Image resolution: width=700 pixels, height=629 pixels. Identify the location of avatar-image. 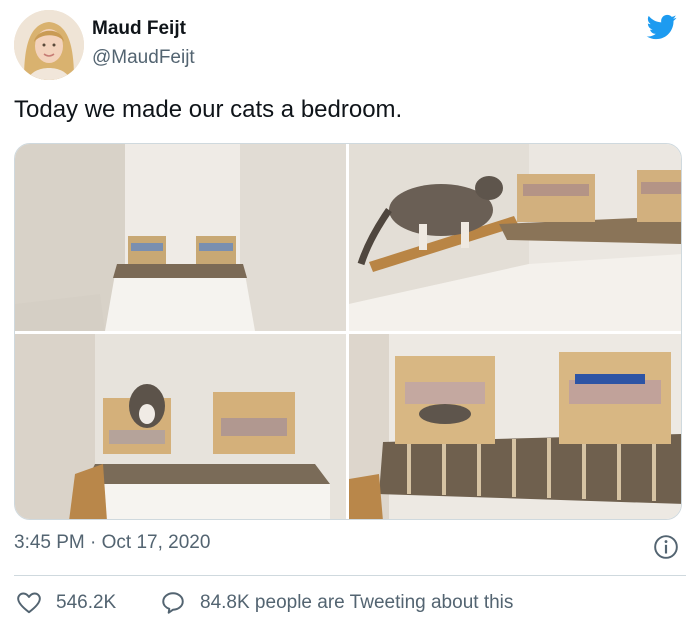
(49, 45).